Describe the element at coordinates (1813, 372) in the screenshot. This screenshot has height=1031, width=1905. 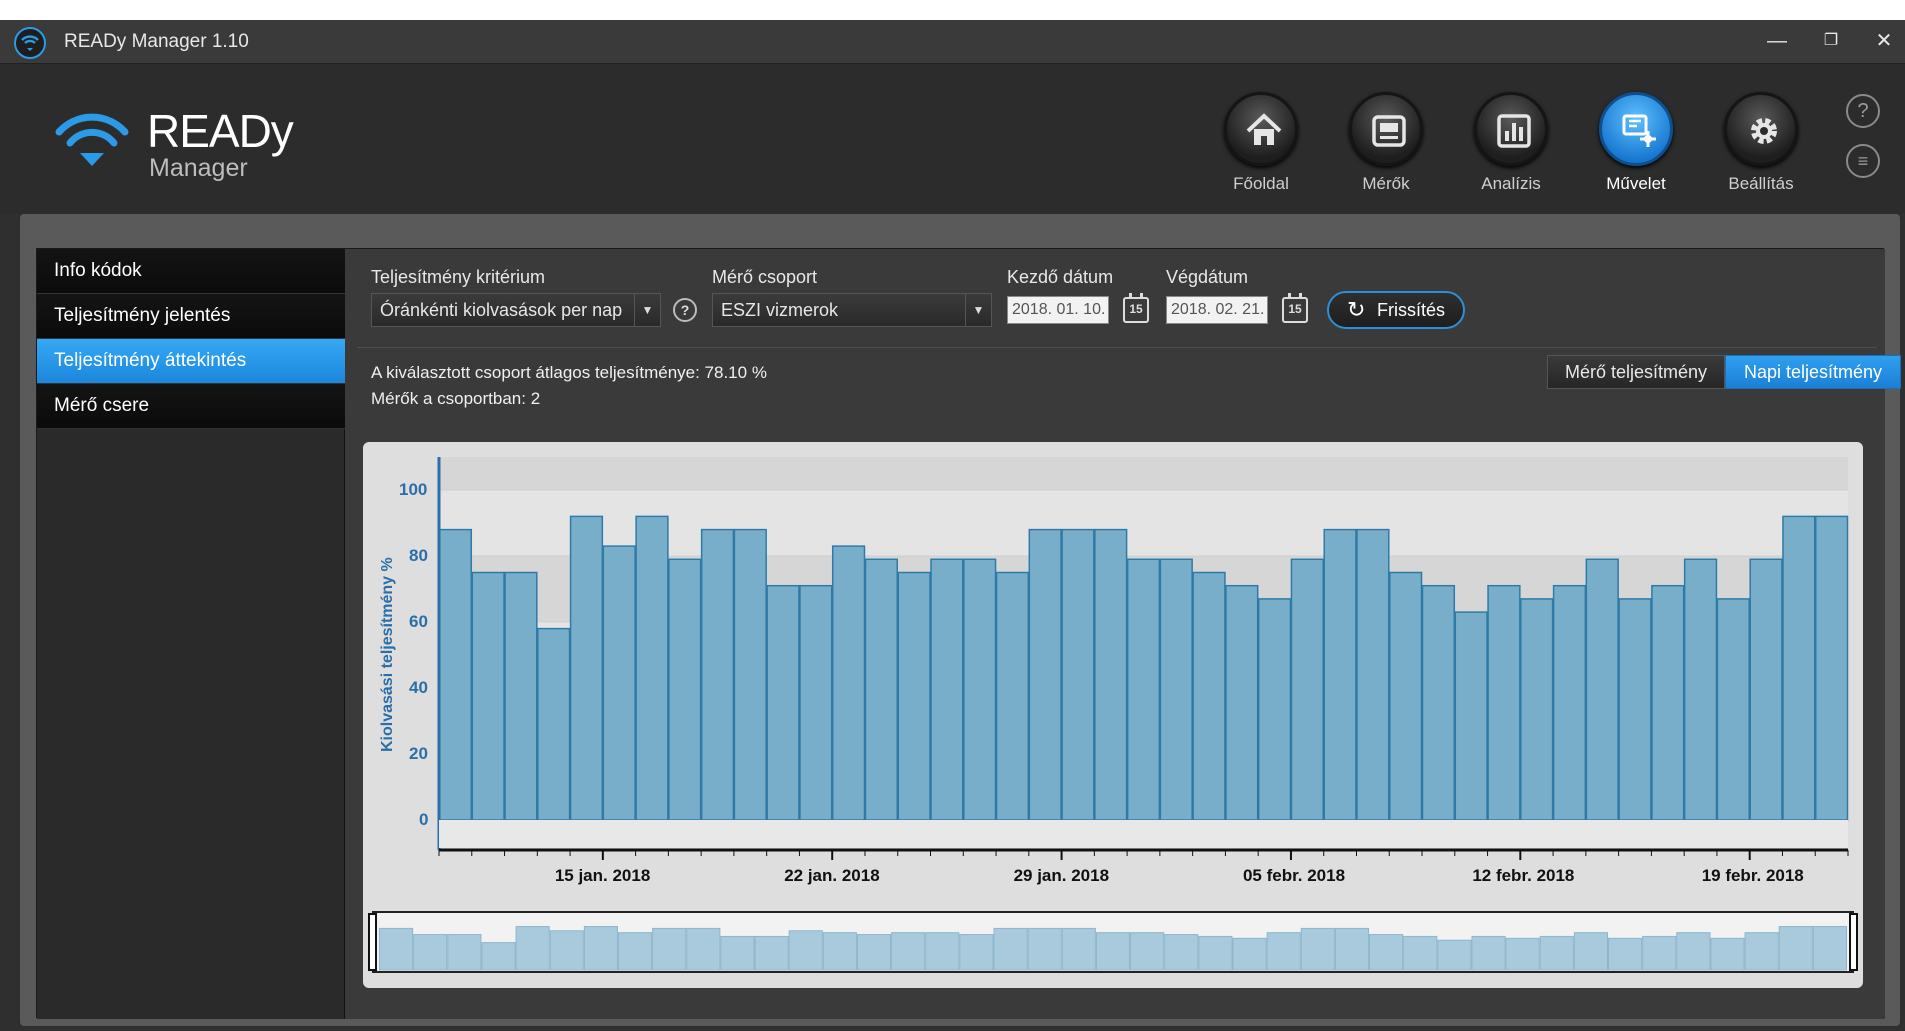
I see `daily-performance-toggle: Napi teljesítmény` at that location.